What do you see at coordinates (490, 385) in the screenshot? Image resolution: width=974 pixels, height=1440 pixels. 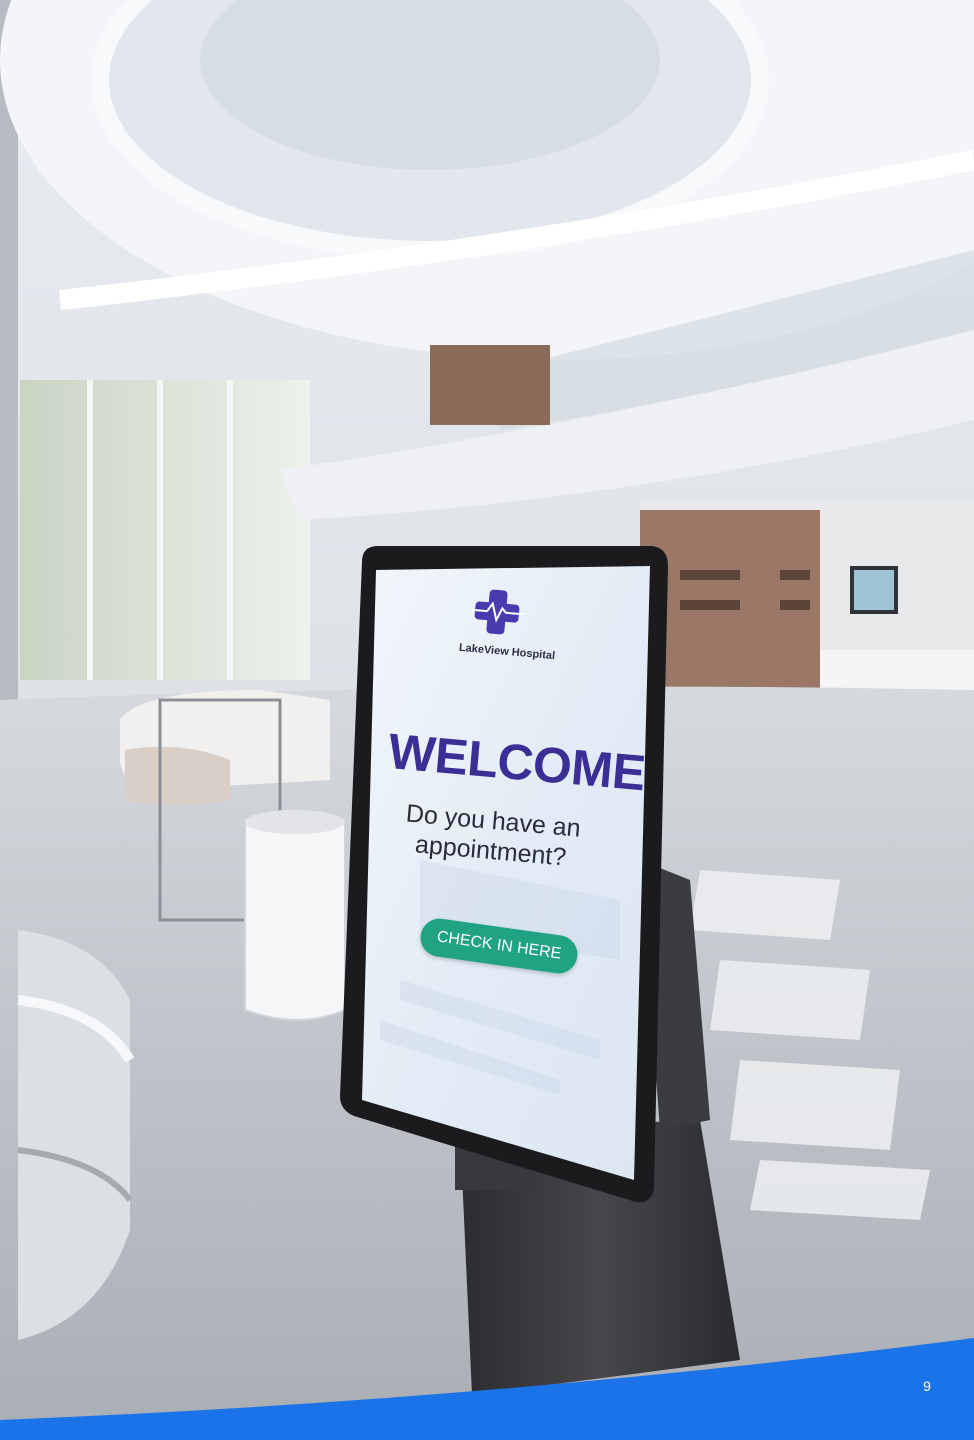 I see `wood-panel-upper` at bounding box center [490, 385].